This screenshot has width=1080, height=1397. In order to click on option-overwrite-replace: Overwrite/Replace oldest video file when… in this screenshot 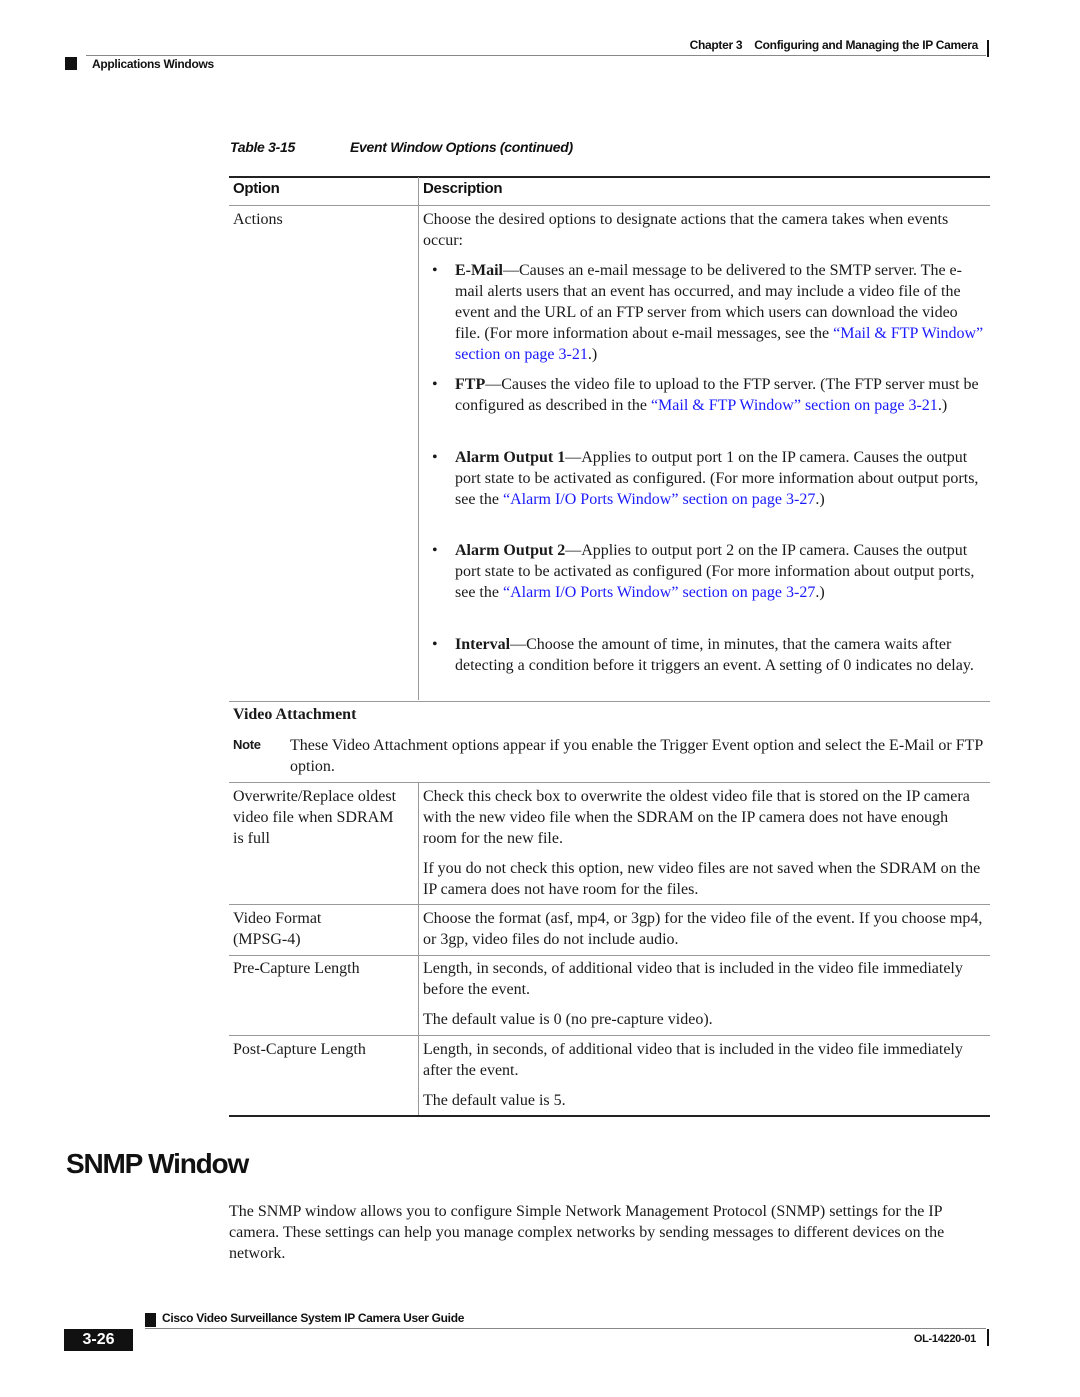, I will do `click(315, 817)`.